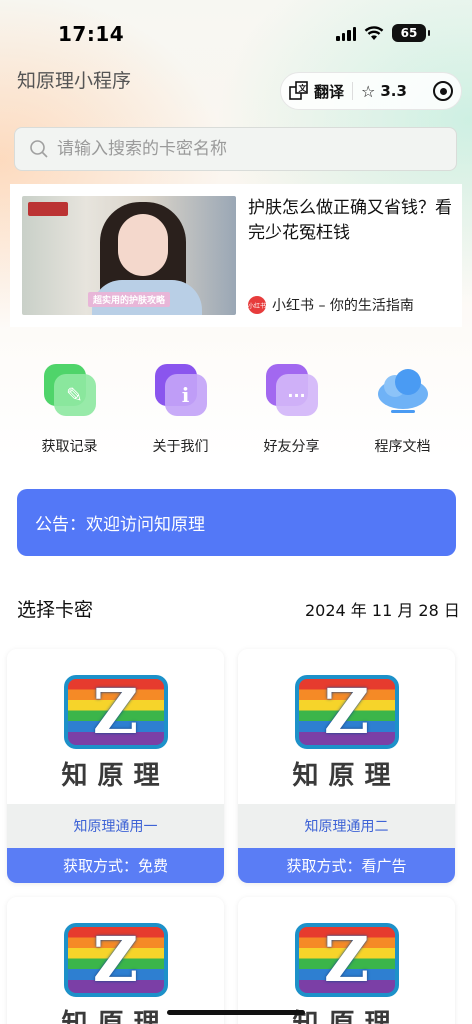 The image size is (472, 1024). Describe the element at coordinates (69, 447) in the screenshot. I see `grid-label: 获取记录` at that location.